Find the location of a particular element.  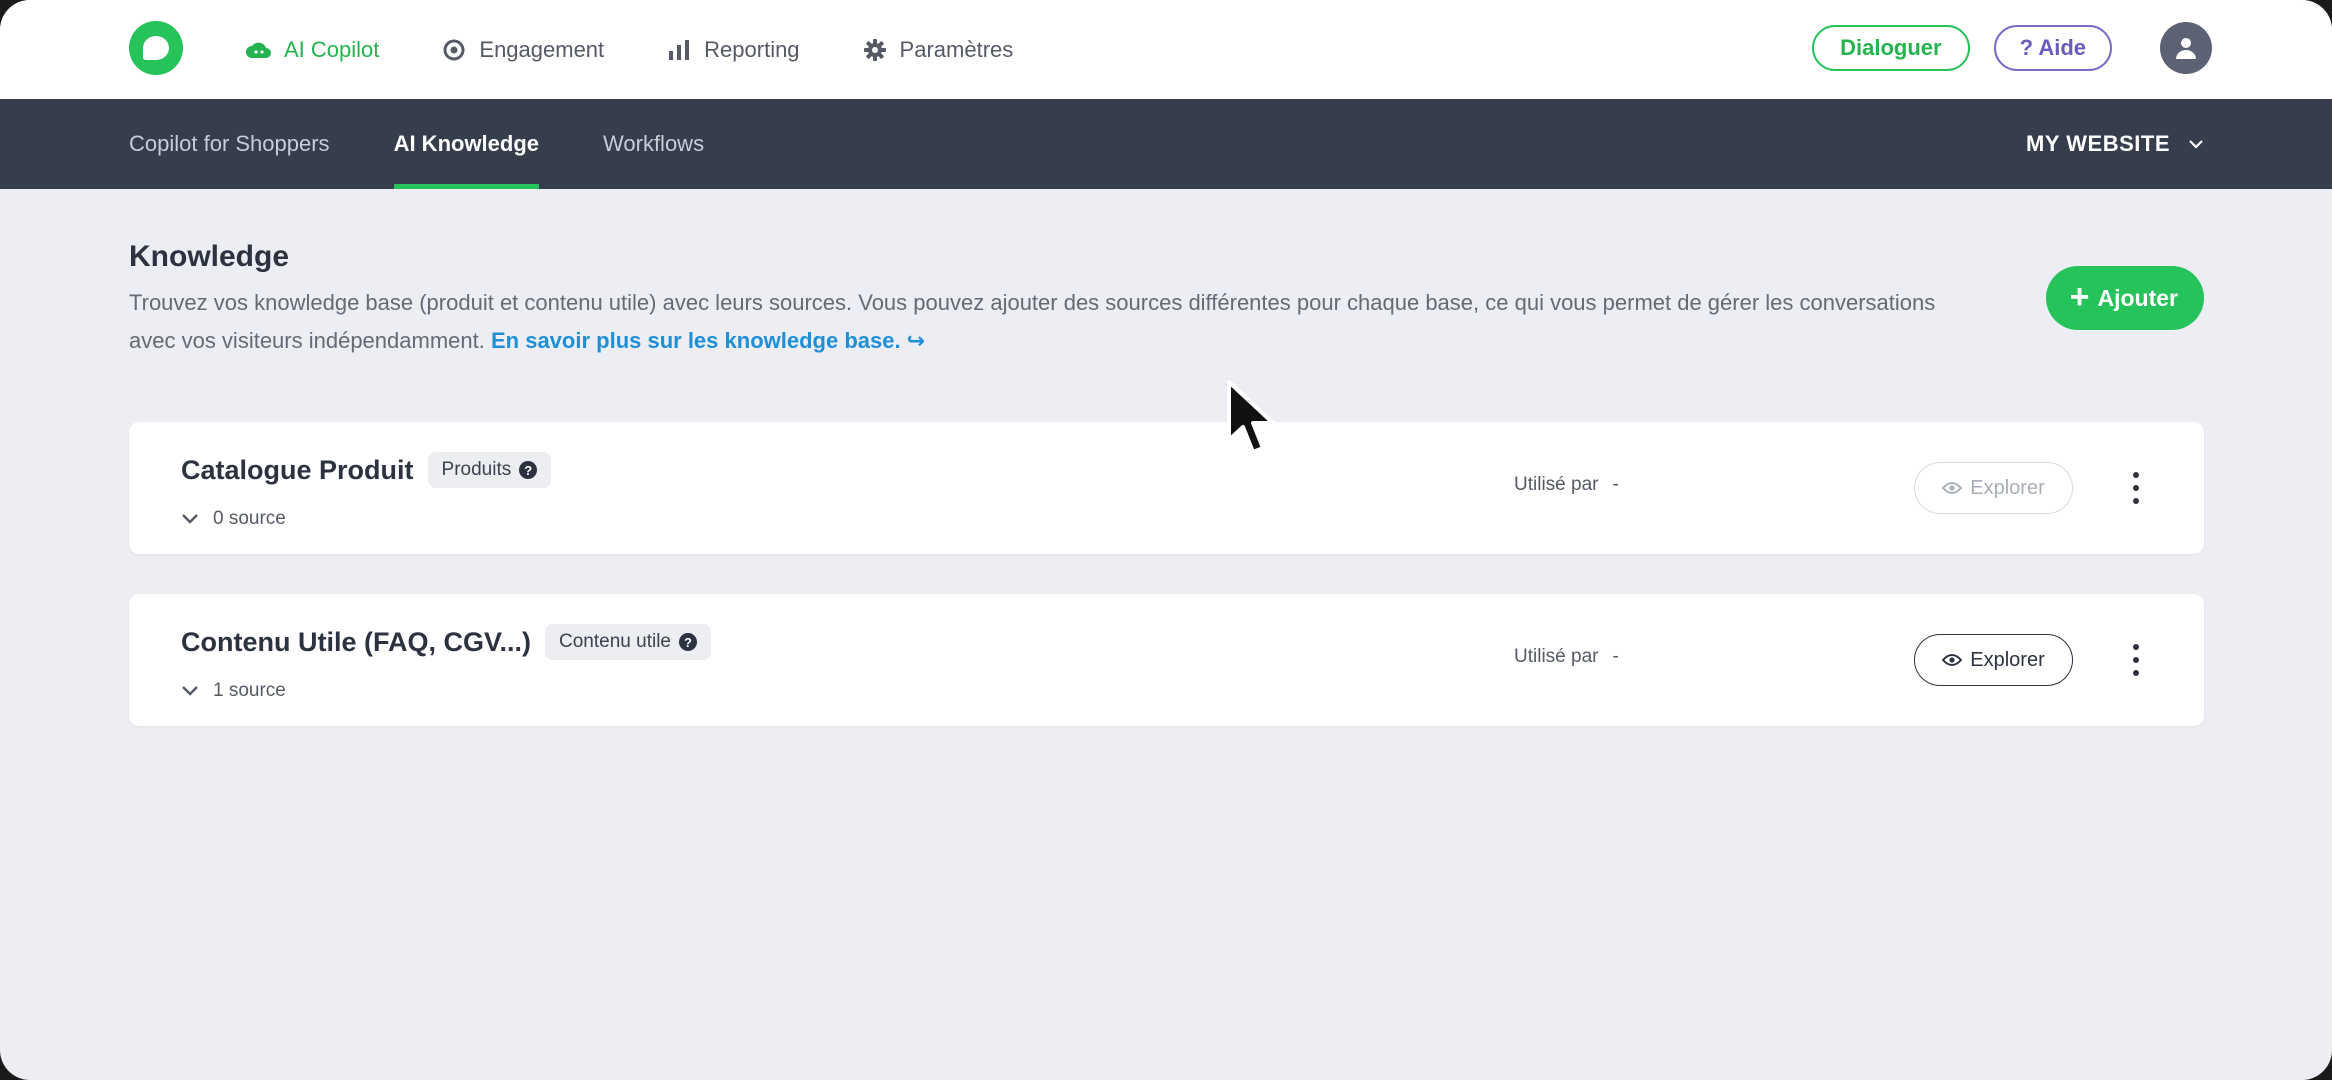

chat-bubble-icon is located at coordinates (156, 48).